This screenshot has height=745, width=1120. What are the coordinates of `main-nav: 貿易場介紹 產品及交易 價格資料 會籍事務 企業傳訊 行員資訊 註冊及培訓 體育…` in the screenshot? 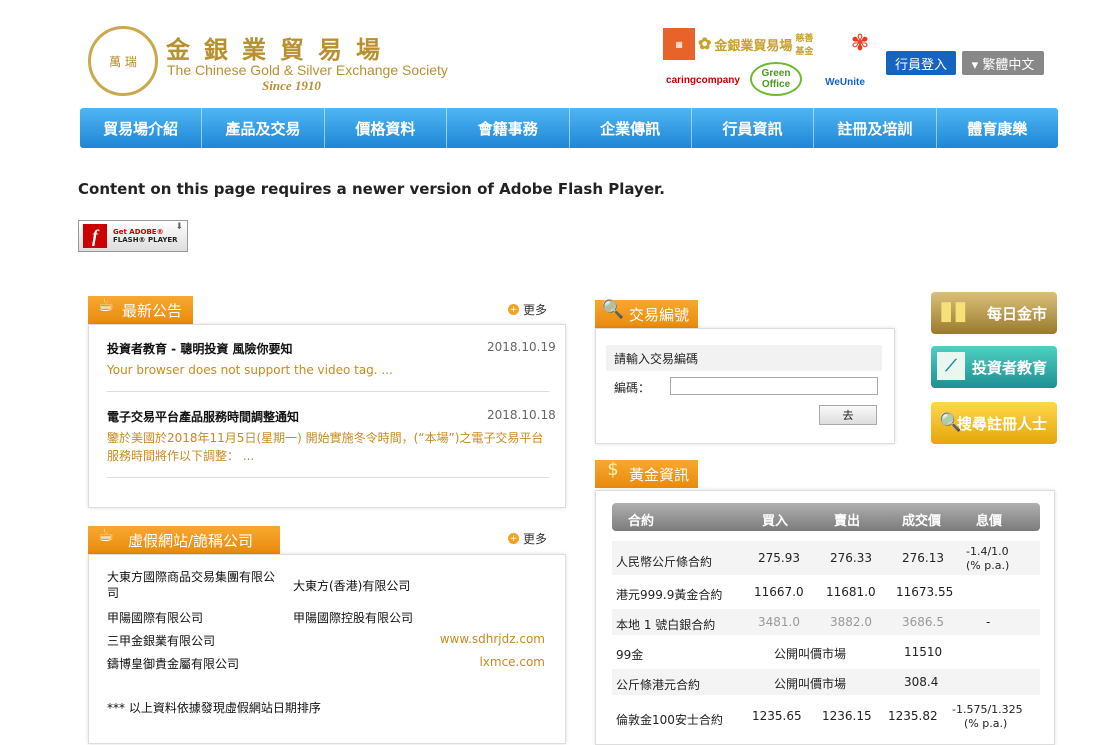 It's located at (569, 128).